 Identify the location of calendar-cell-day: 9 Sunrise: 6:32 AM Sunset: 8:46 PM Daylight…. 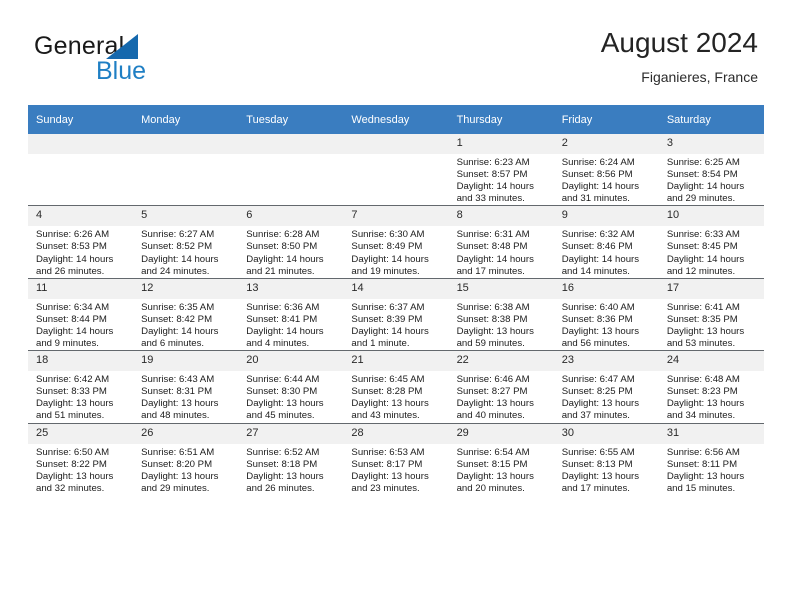
(606, 242).